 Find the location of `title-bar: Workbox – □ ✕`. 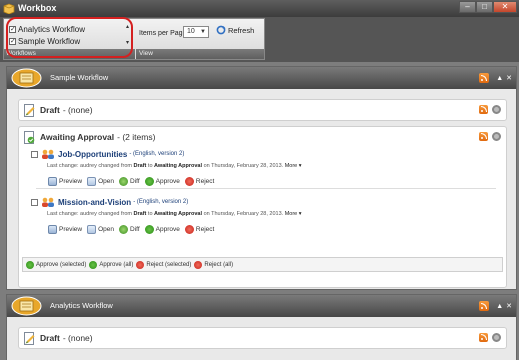

title-bar: Workbox – □ ✕ is located at coordinates (259, 8).